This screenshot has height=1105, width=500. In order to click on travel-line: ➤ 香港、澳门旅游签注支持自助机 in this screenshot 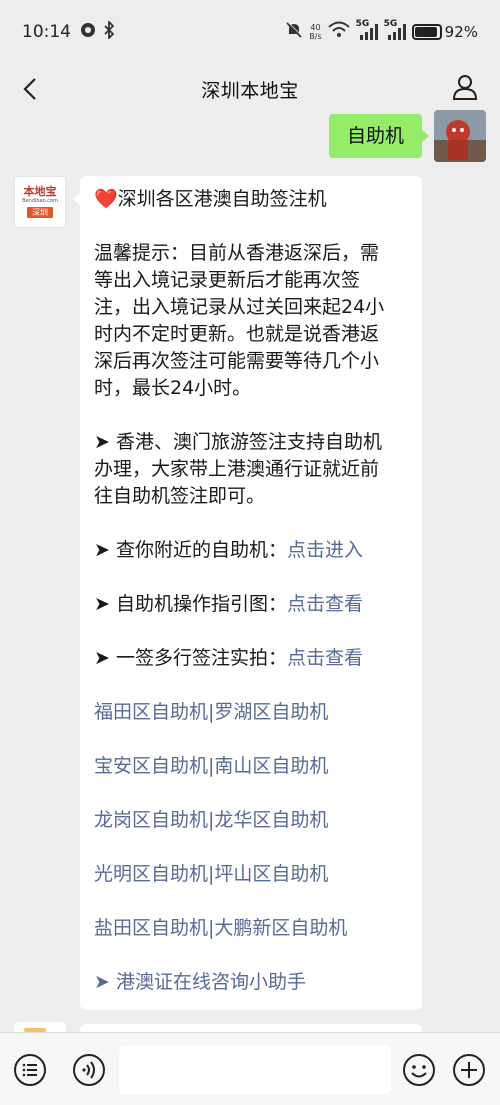, I will do `click(238, 442)`.